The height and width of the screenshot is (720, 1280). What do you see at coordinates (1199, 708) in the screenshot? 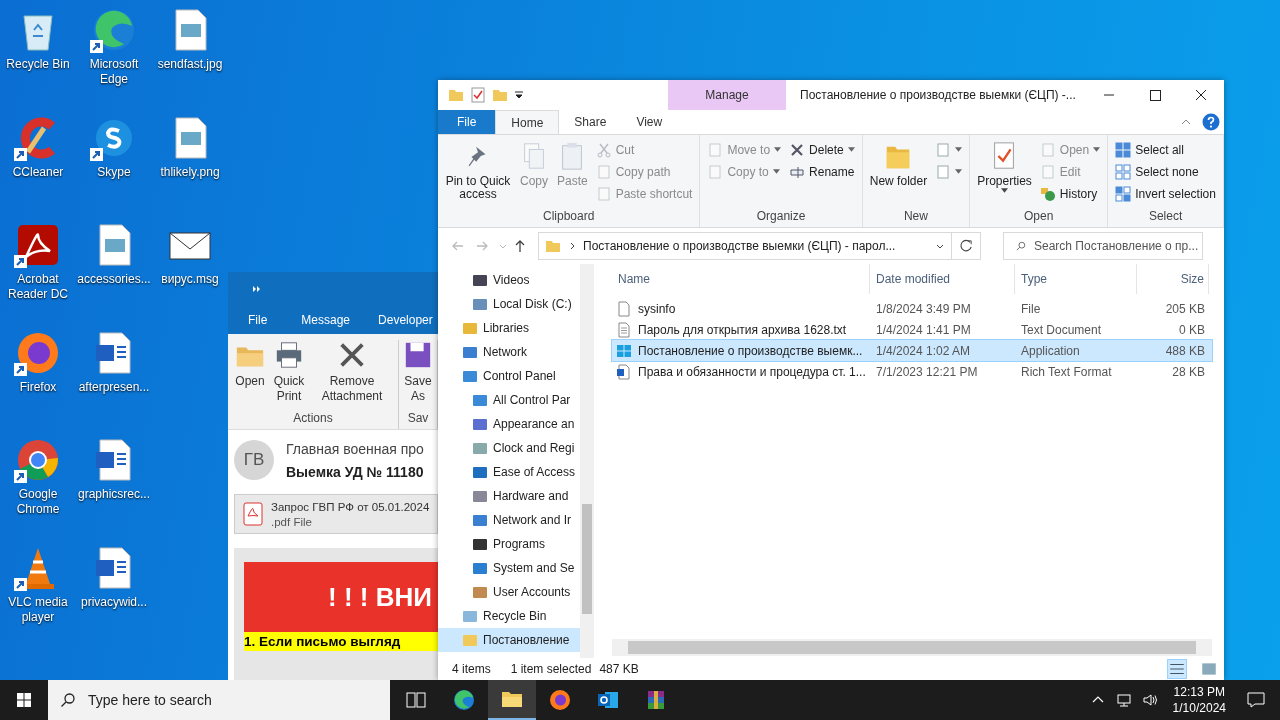
I see `clock-date: 1/10/2024` at bounding box center [1199, 708].